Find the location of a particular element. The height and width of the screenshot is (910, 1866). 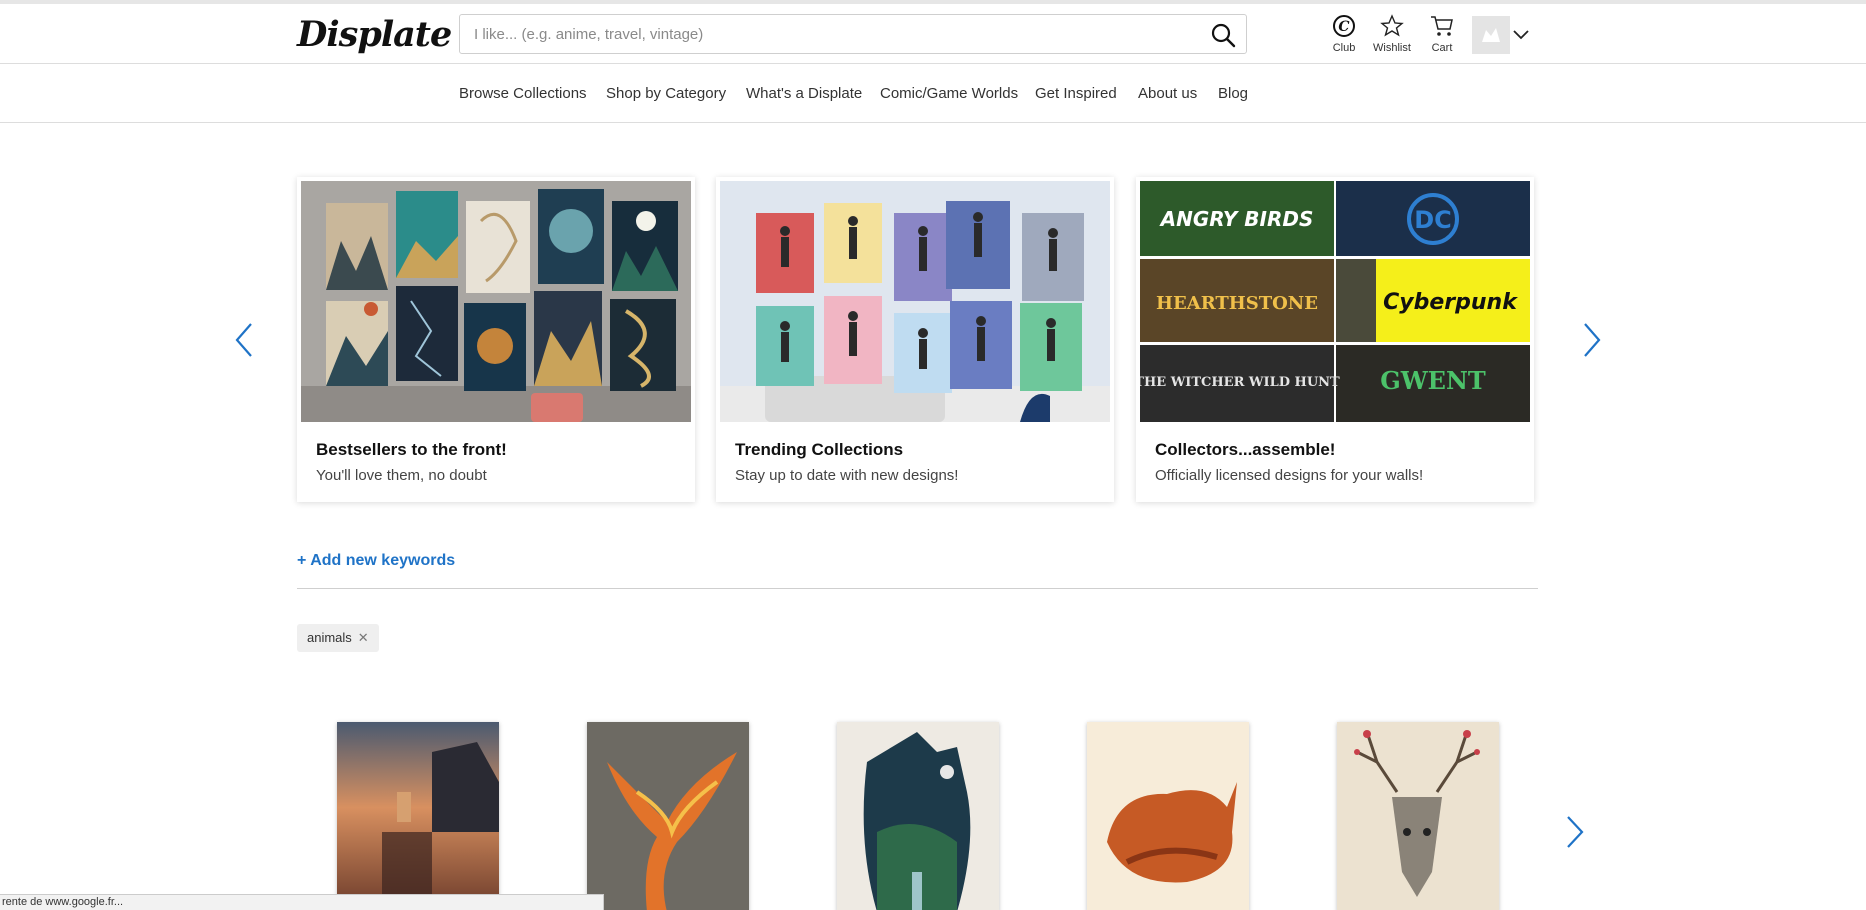

club-link: C Club is located at coordinates (1344, 34).